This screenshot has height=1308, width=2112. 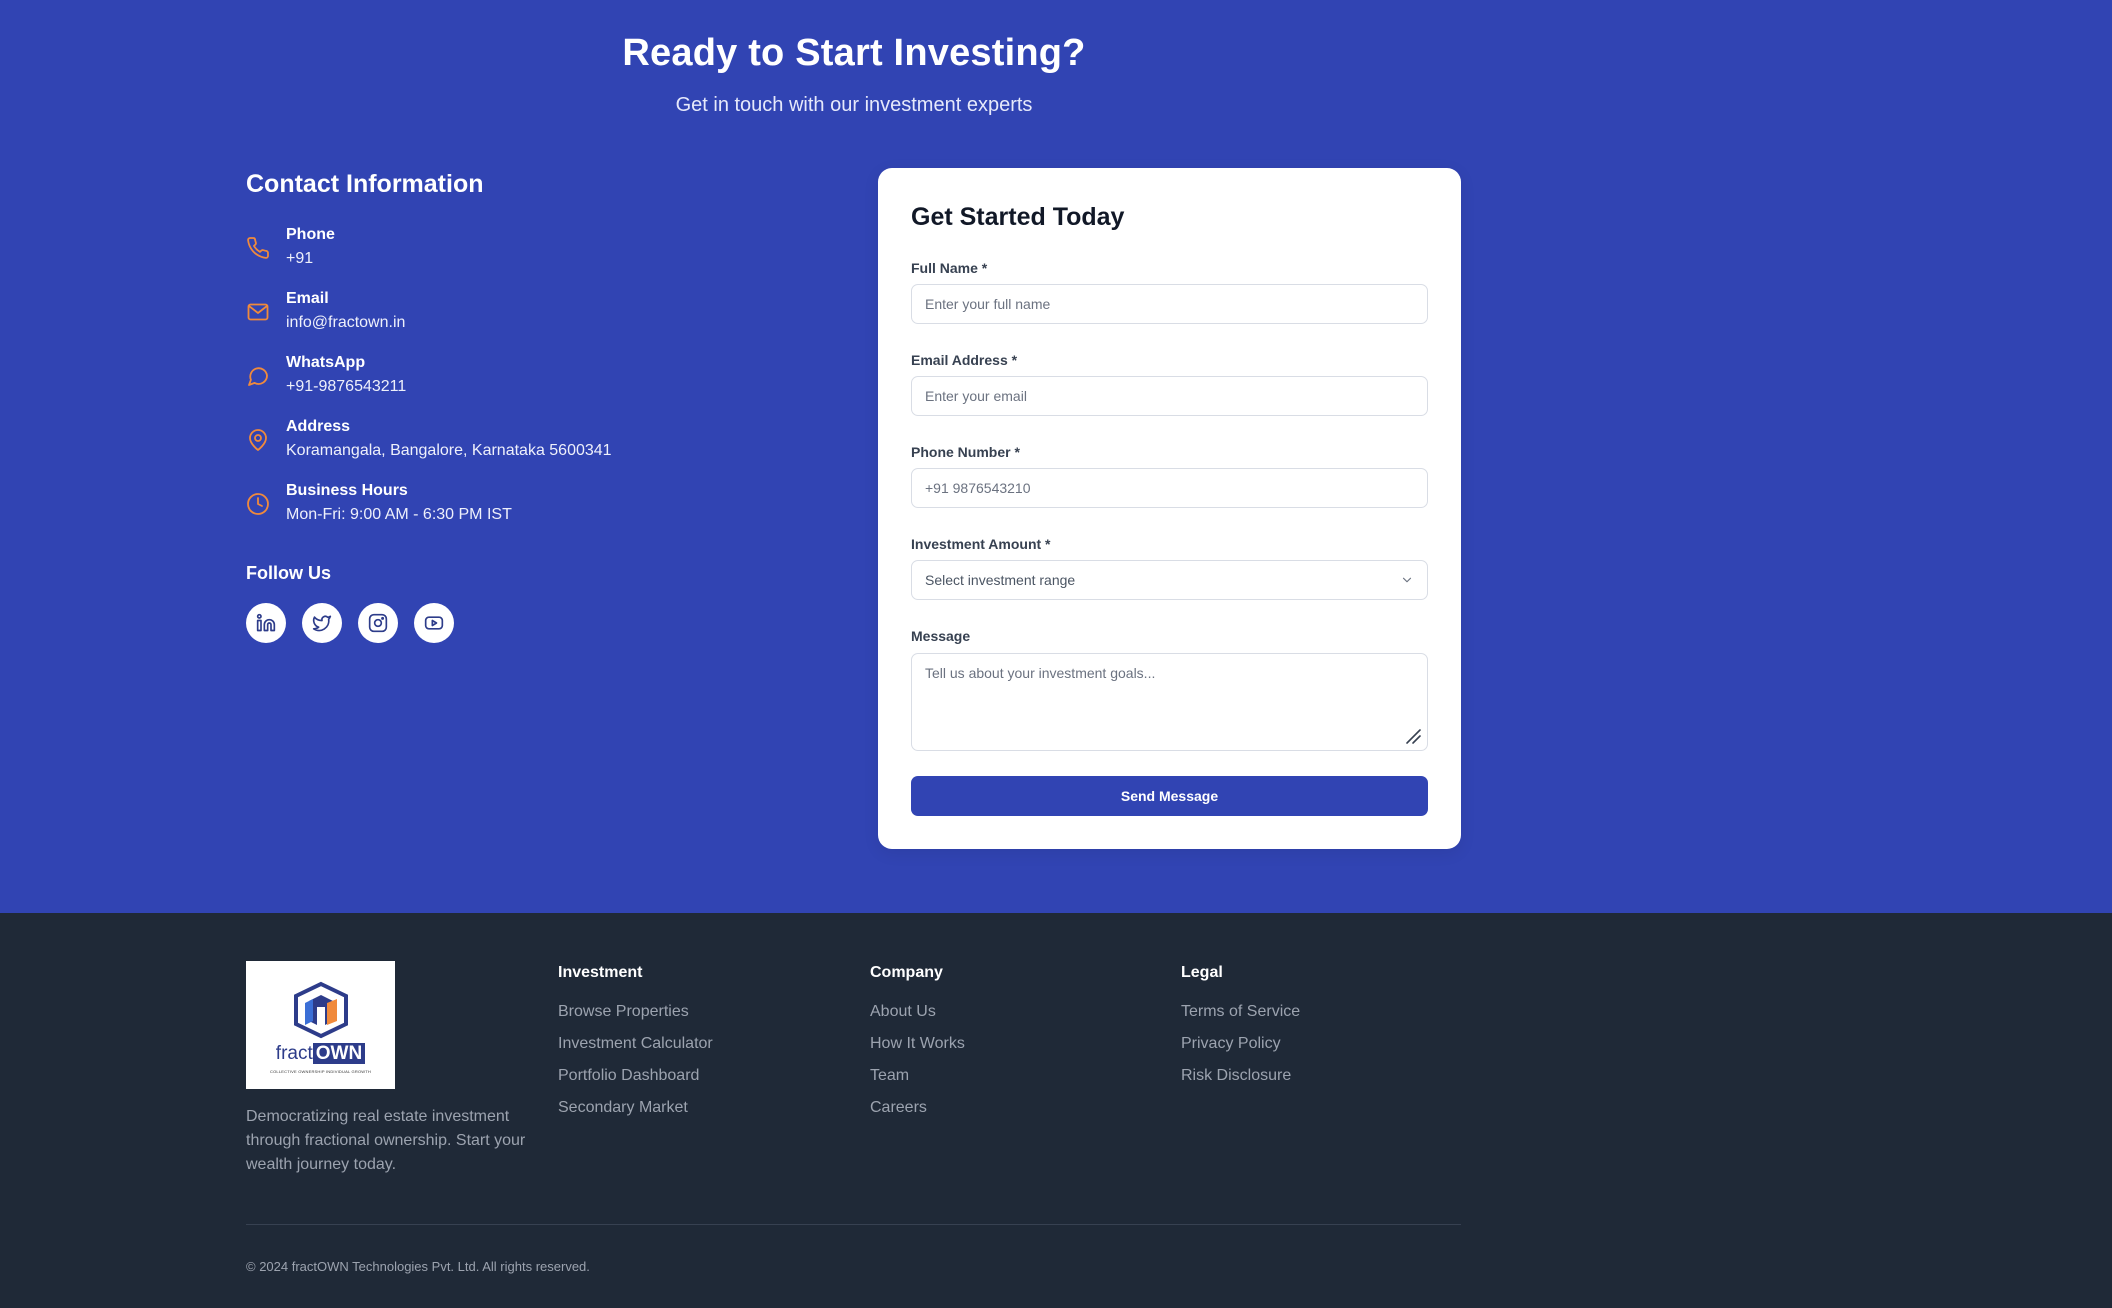 What do you see at coordinates (300, 258) in the screenshot?
I see `contact-phone-value: +91` at bounding box center [300, 258].